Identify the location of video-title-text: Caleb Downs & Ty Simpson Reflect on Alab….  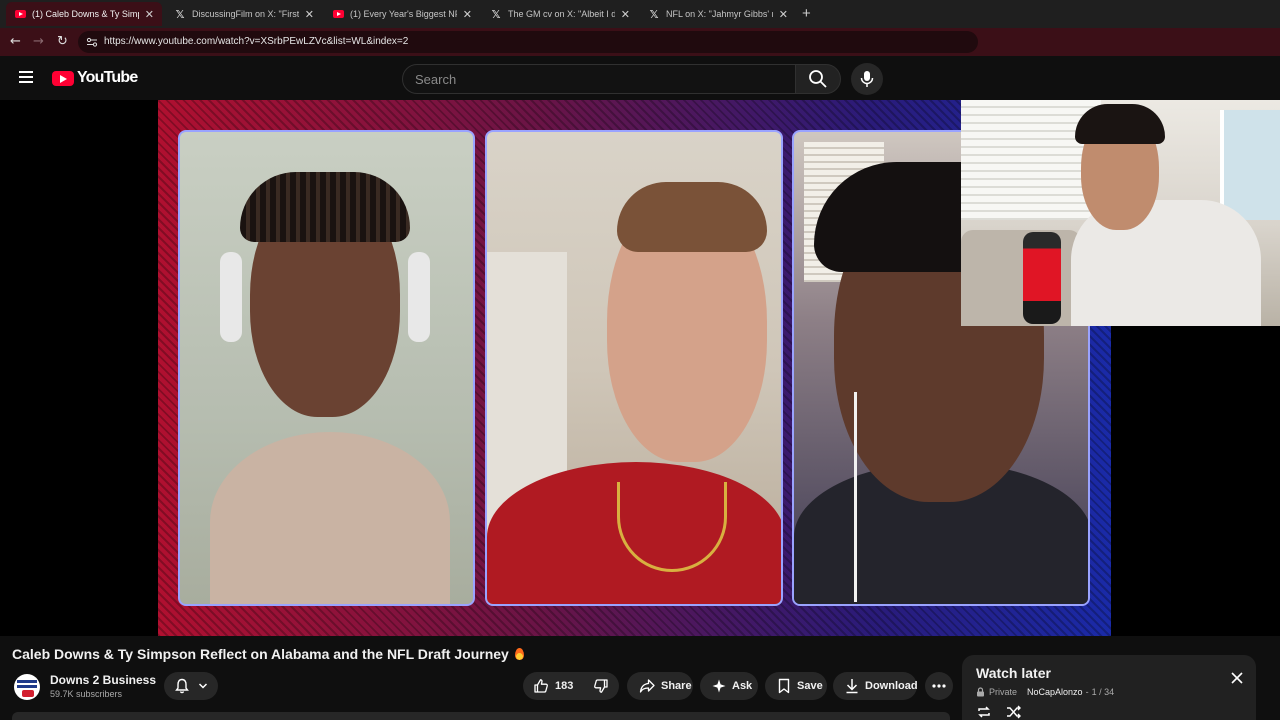
(260, 654).